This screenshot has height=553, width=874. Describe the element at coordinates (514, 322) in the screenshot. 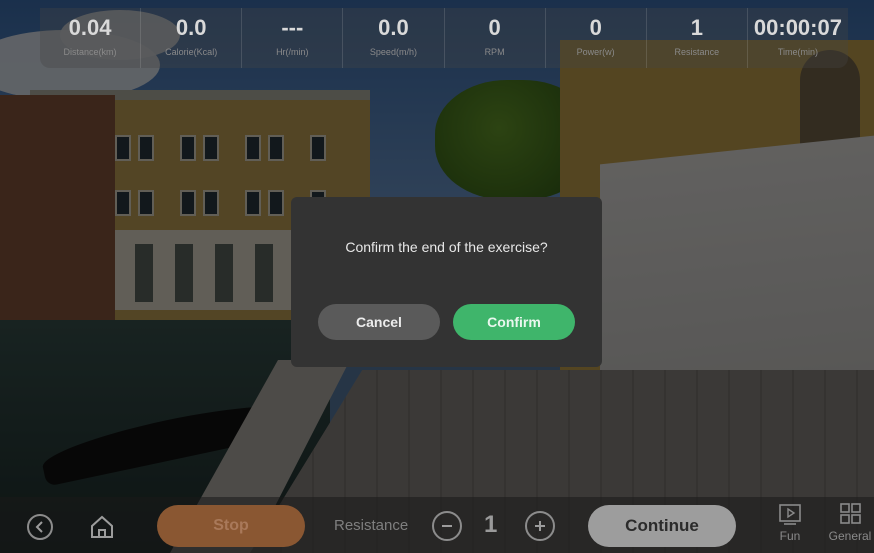

I see `confirm-button: Confirm` at that location.